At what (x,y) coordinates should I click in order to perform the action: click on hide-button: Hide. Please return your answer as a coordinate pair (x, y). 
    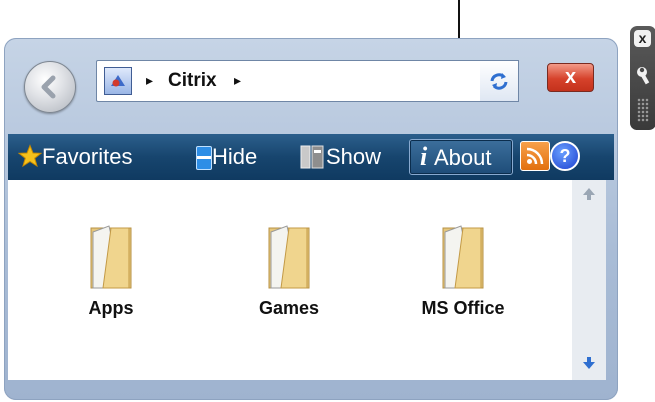
    Looking at the image, I should click on (234, 157).